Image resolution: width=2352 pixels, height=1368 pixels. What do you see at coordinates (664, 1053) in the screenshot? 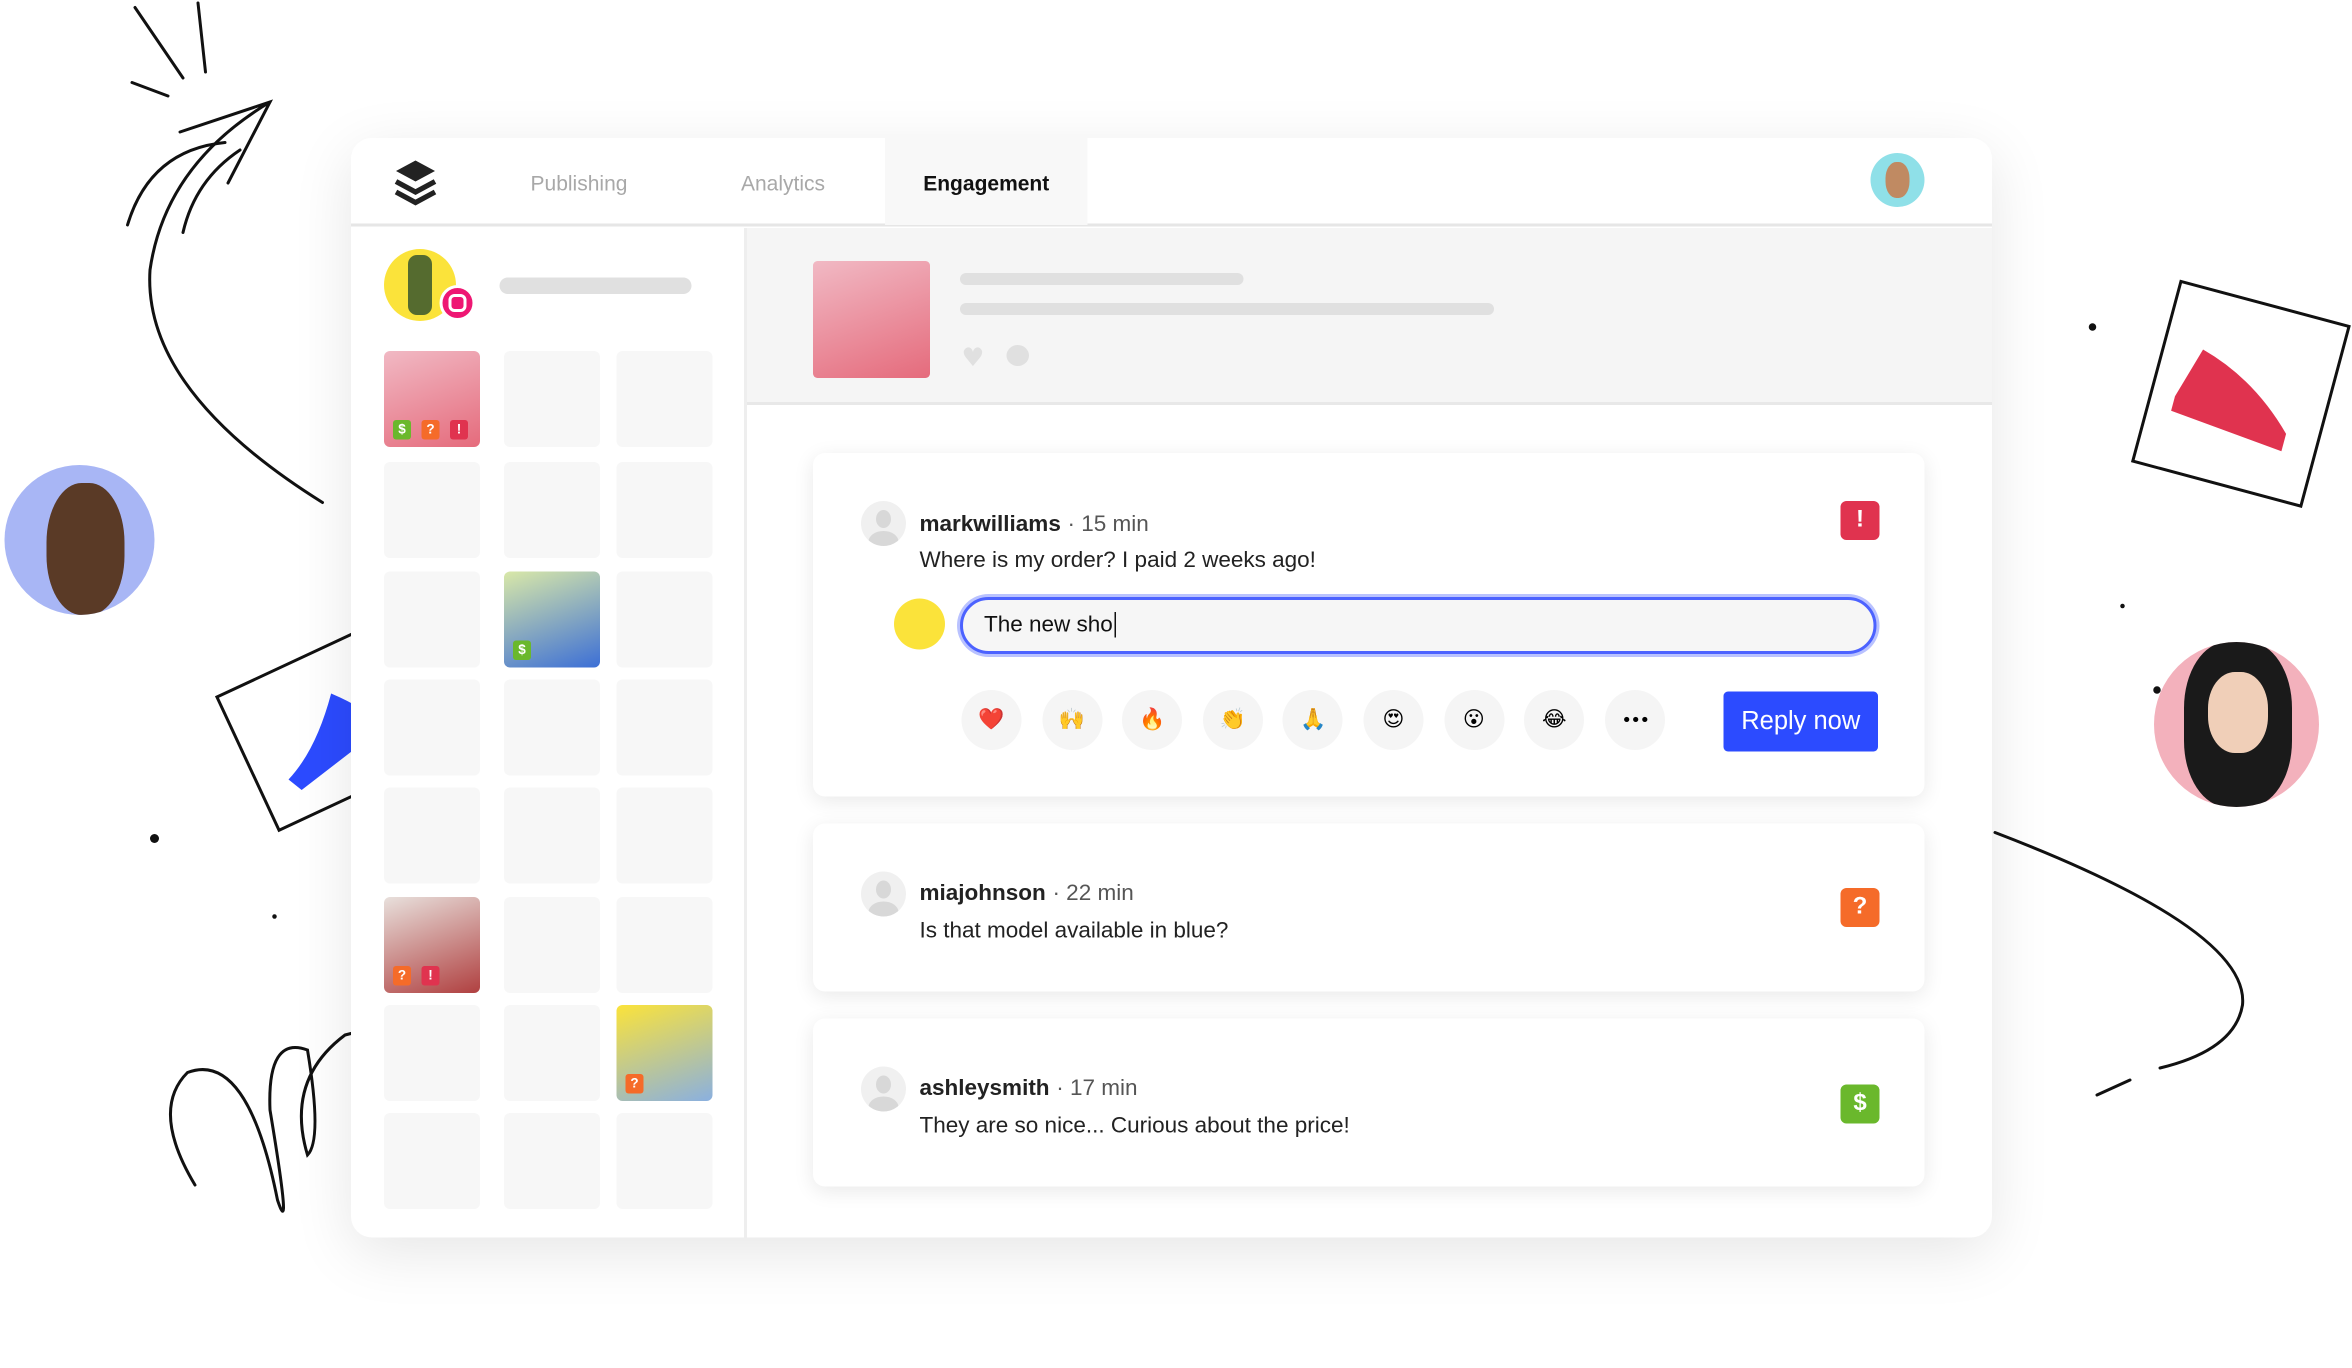
I see `media-tile: ?` at bounding box center [664, 1053].